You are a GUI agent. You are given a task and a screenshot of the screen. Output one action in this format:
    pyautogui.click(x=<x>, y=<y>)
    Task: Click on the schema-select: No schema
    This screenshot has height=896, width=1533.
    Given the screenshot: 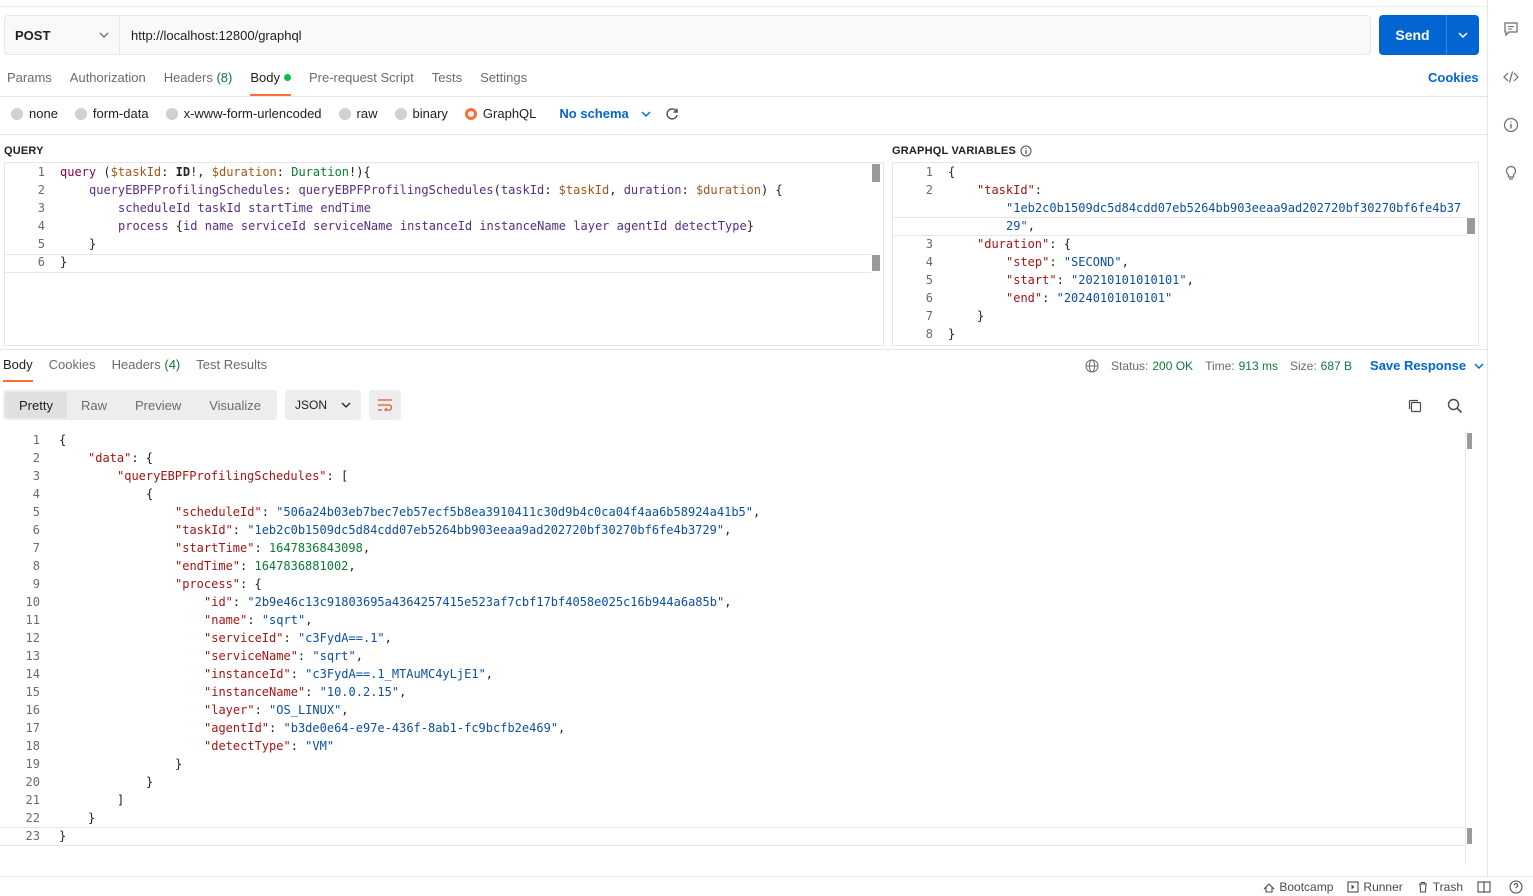 What is the action you would take?
    pyautogui.click(x=605, y=113)
    